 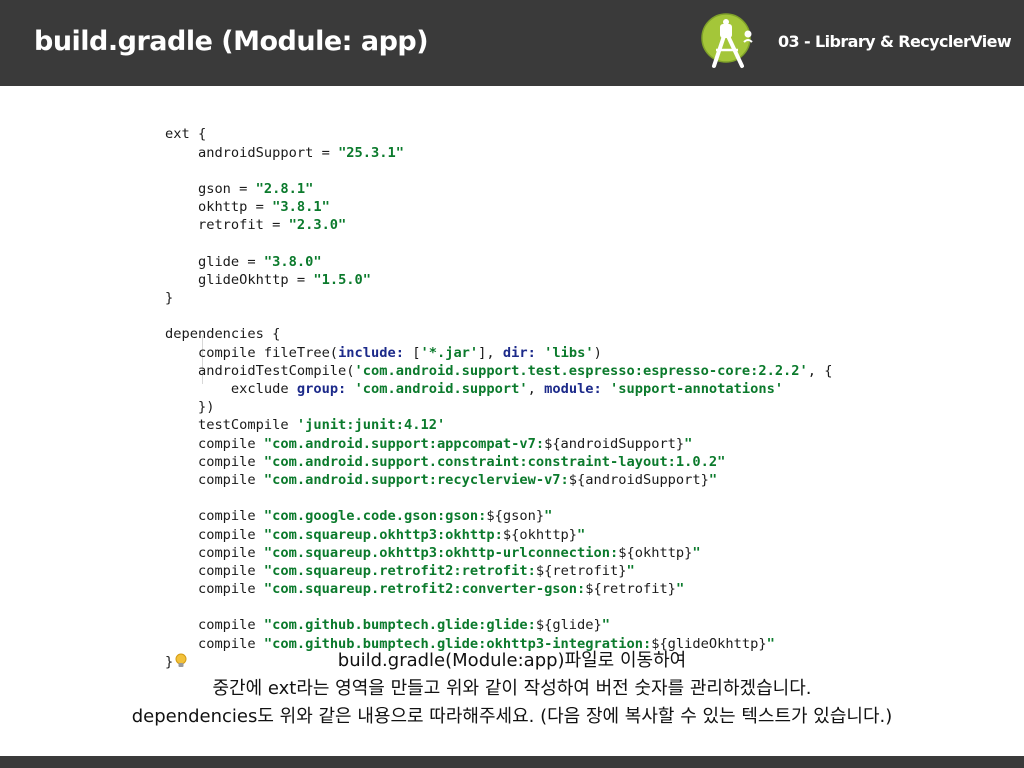 What do you see at coordinates (190, 407) in the screenshot?
I see `code-token: })` at bounding box center [190, 407].